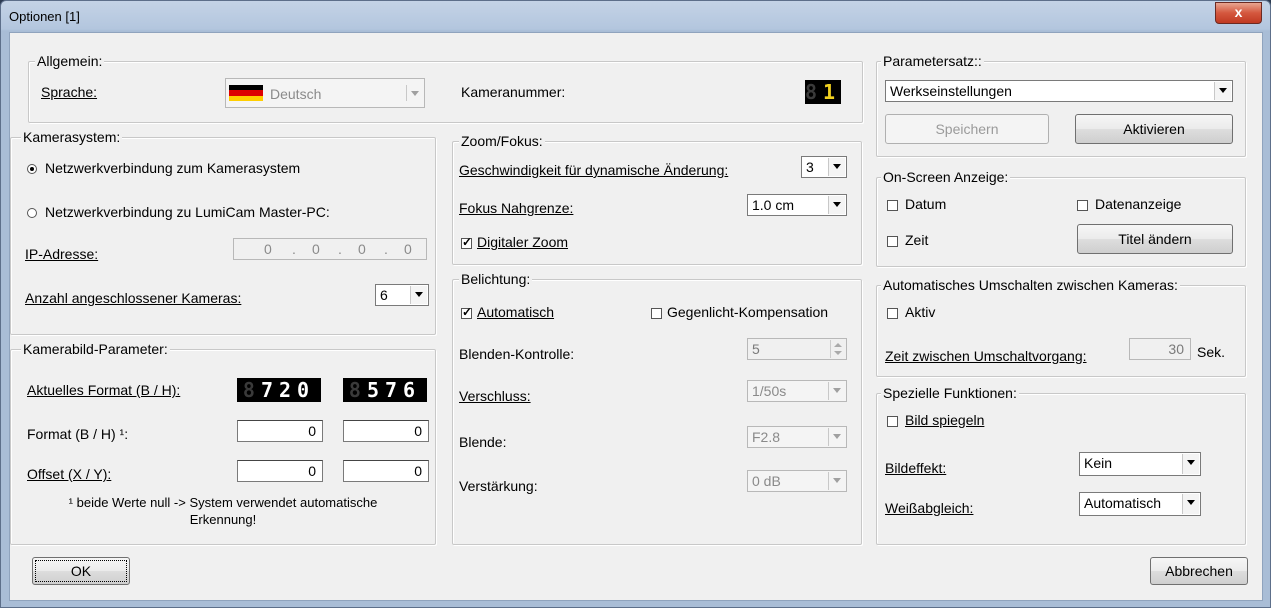 The image size is (1271, 608). I want to click on iris-control-spinner: 5, so click(797, 349).